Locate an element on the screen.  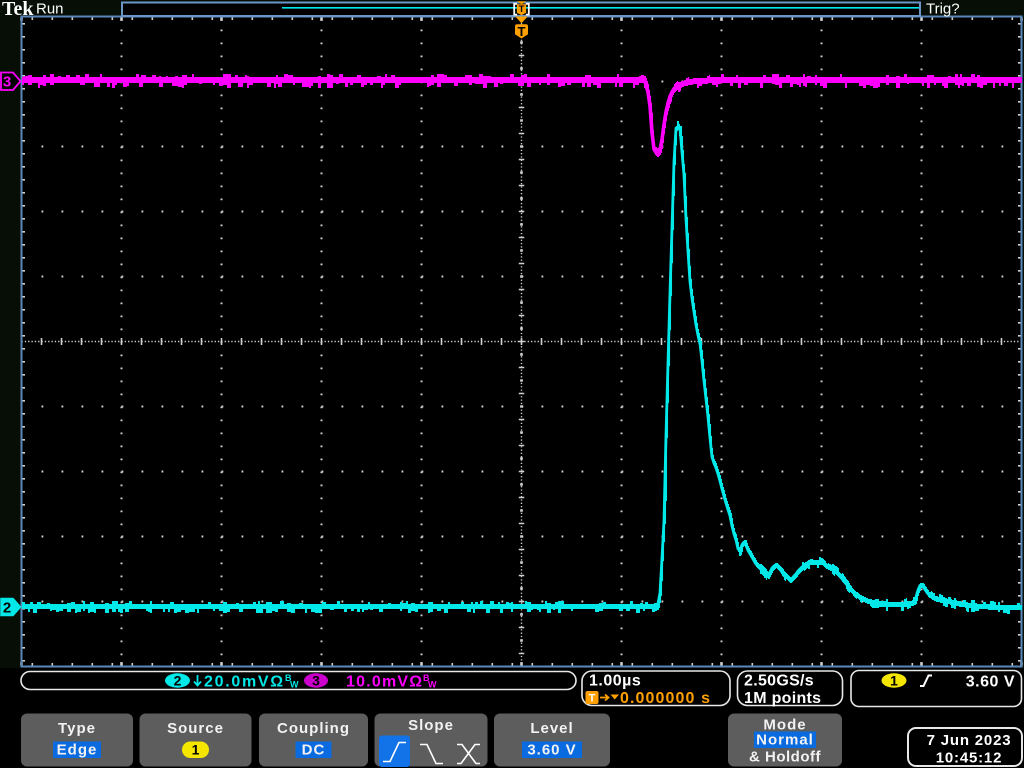
svg-text: 20.0mVΩ is located at coordinates (244, 682).